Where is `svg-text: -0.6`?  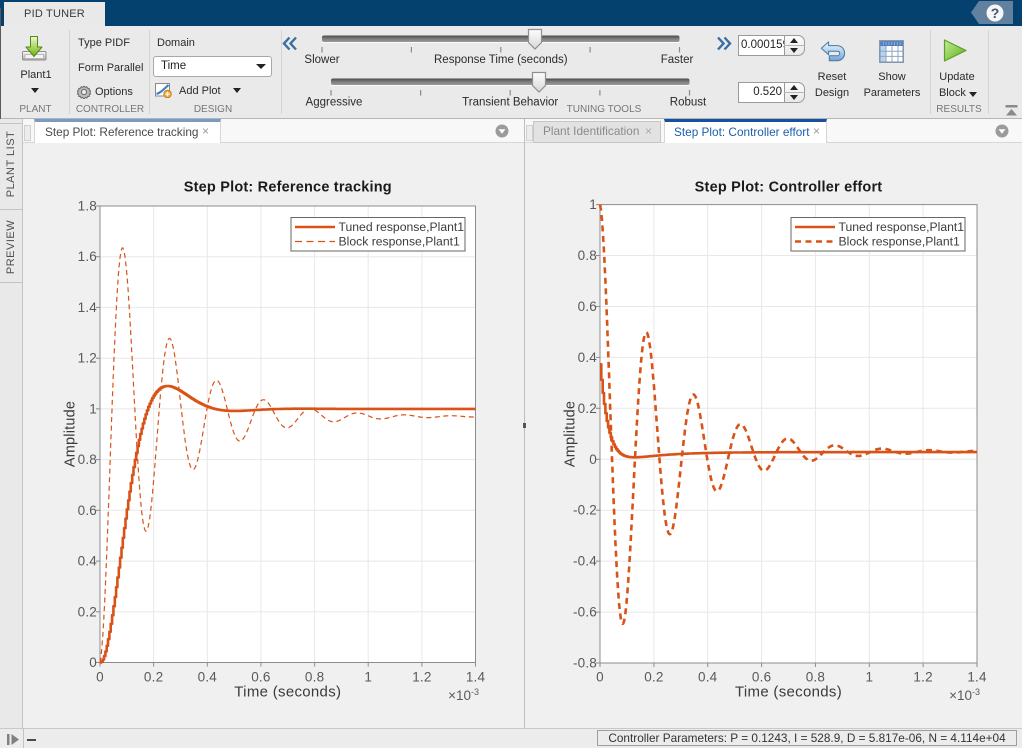 svg-text: -0.6 is located at coordinates (585, 612).